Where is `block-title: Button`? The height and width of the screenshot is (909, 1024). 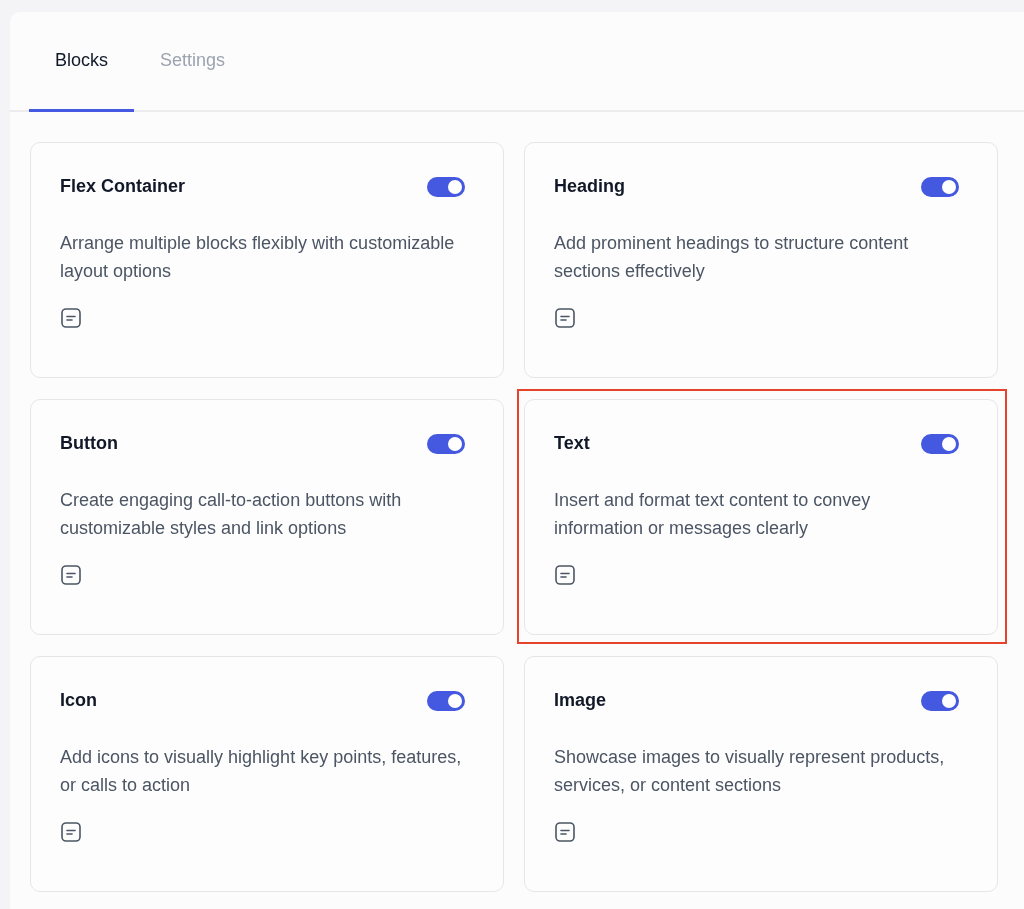
block-title: Button is located at coordinates (89, 443).